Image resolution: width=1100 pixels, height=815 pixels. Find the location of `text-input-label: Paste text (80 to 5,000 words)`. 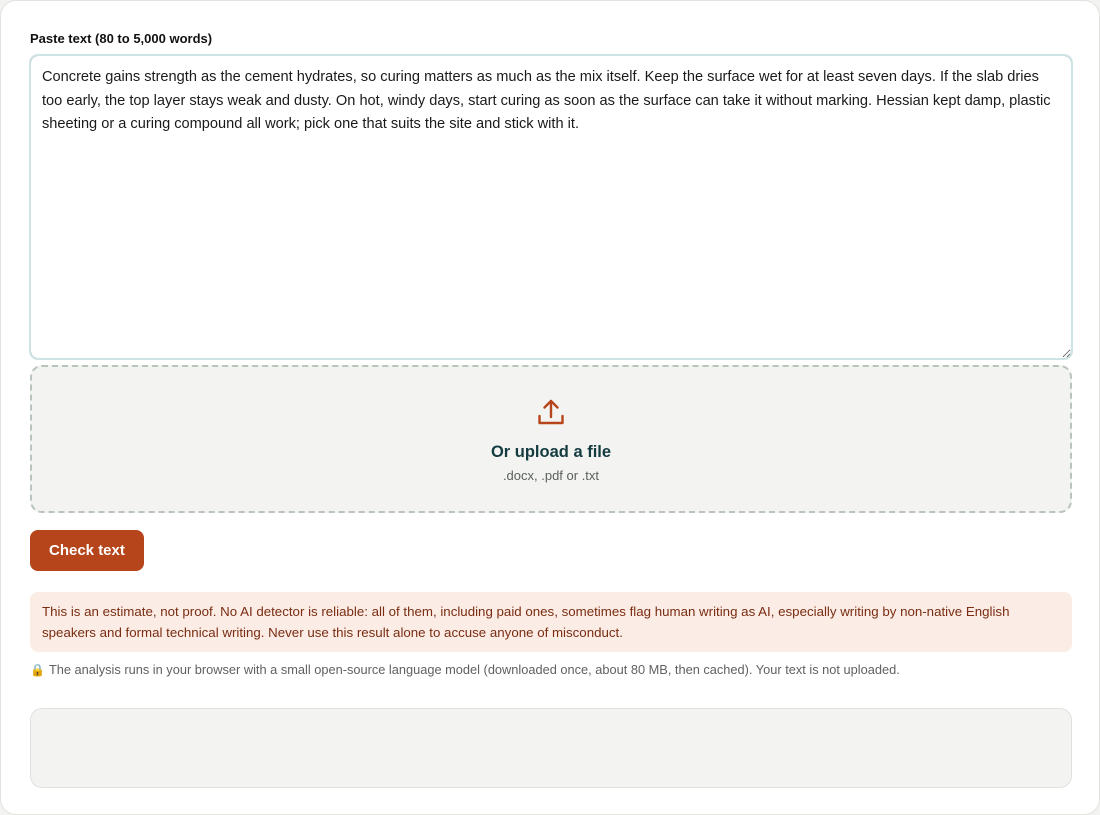

text-input-label: Paste text (80 to 5,000 words) is located at coordinates (121, 38).